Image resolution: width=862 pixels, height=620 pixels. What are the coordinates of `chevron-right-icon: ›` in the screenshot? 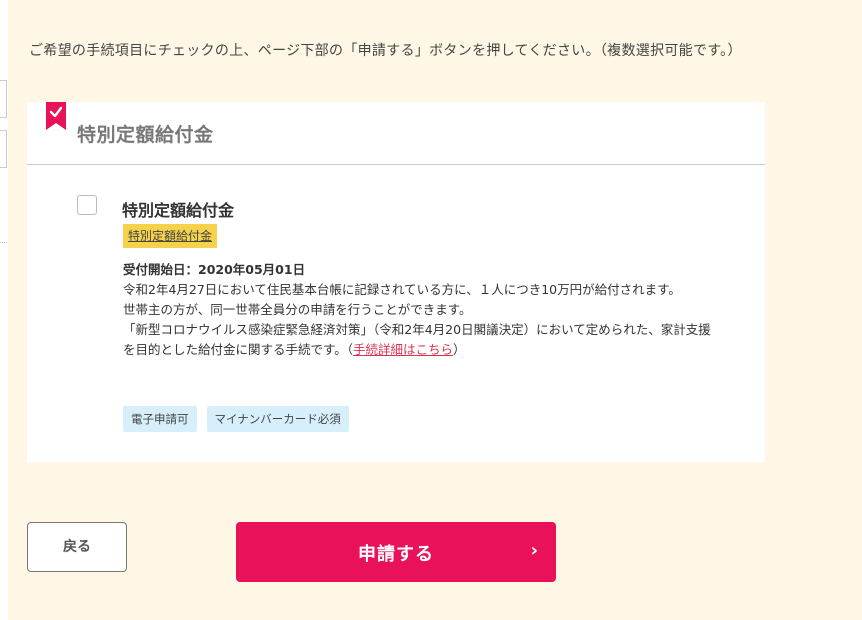 It's located at (534, 550).